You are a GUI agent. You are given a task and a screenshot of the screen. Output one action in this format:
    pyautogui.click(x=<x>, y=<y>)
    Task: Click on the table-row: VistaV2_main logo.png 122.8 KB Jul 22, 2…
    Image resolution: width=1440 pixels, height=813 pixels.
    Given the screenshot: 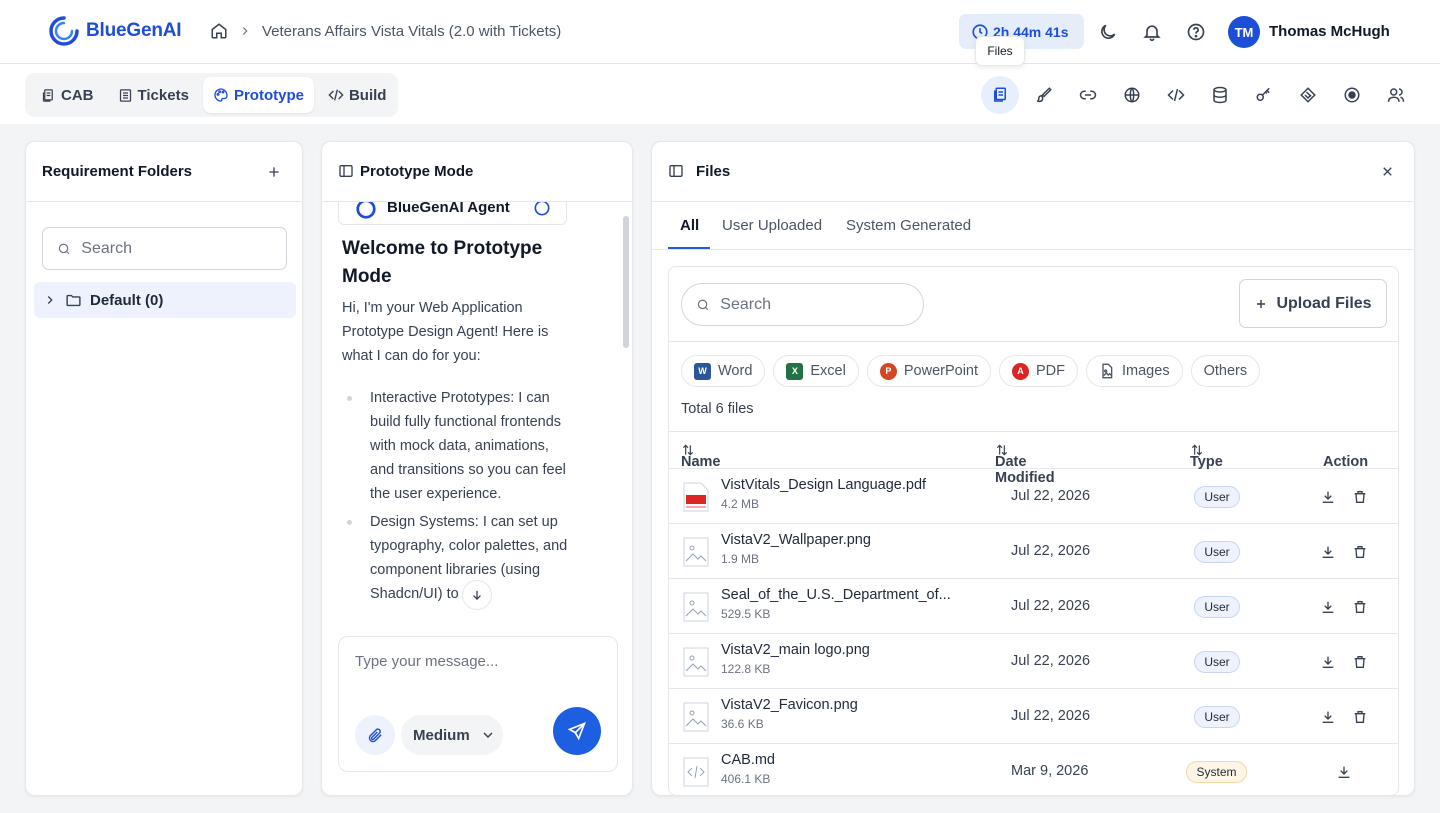 What is the action you would take?
    pyautogui.click(x=1033, y=661)
    